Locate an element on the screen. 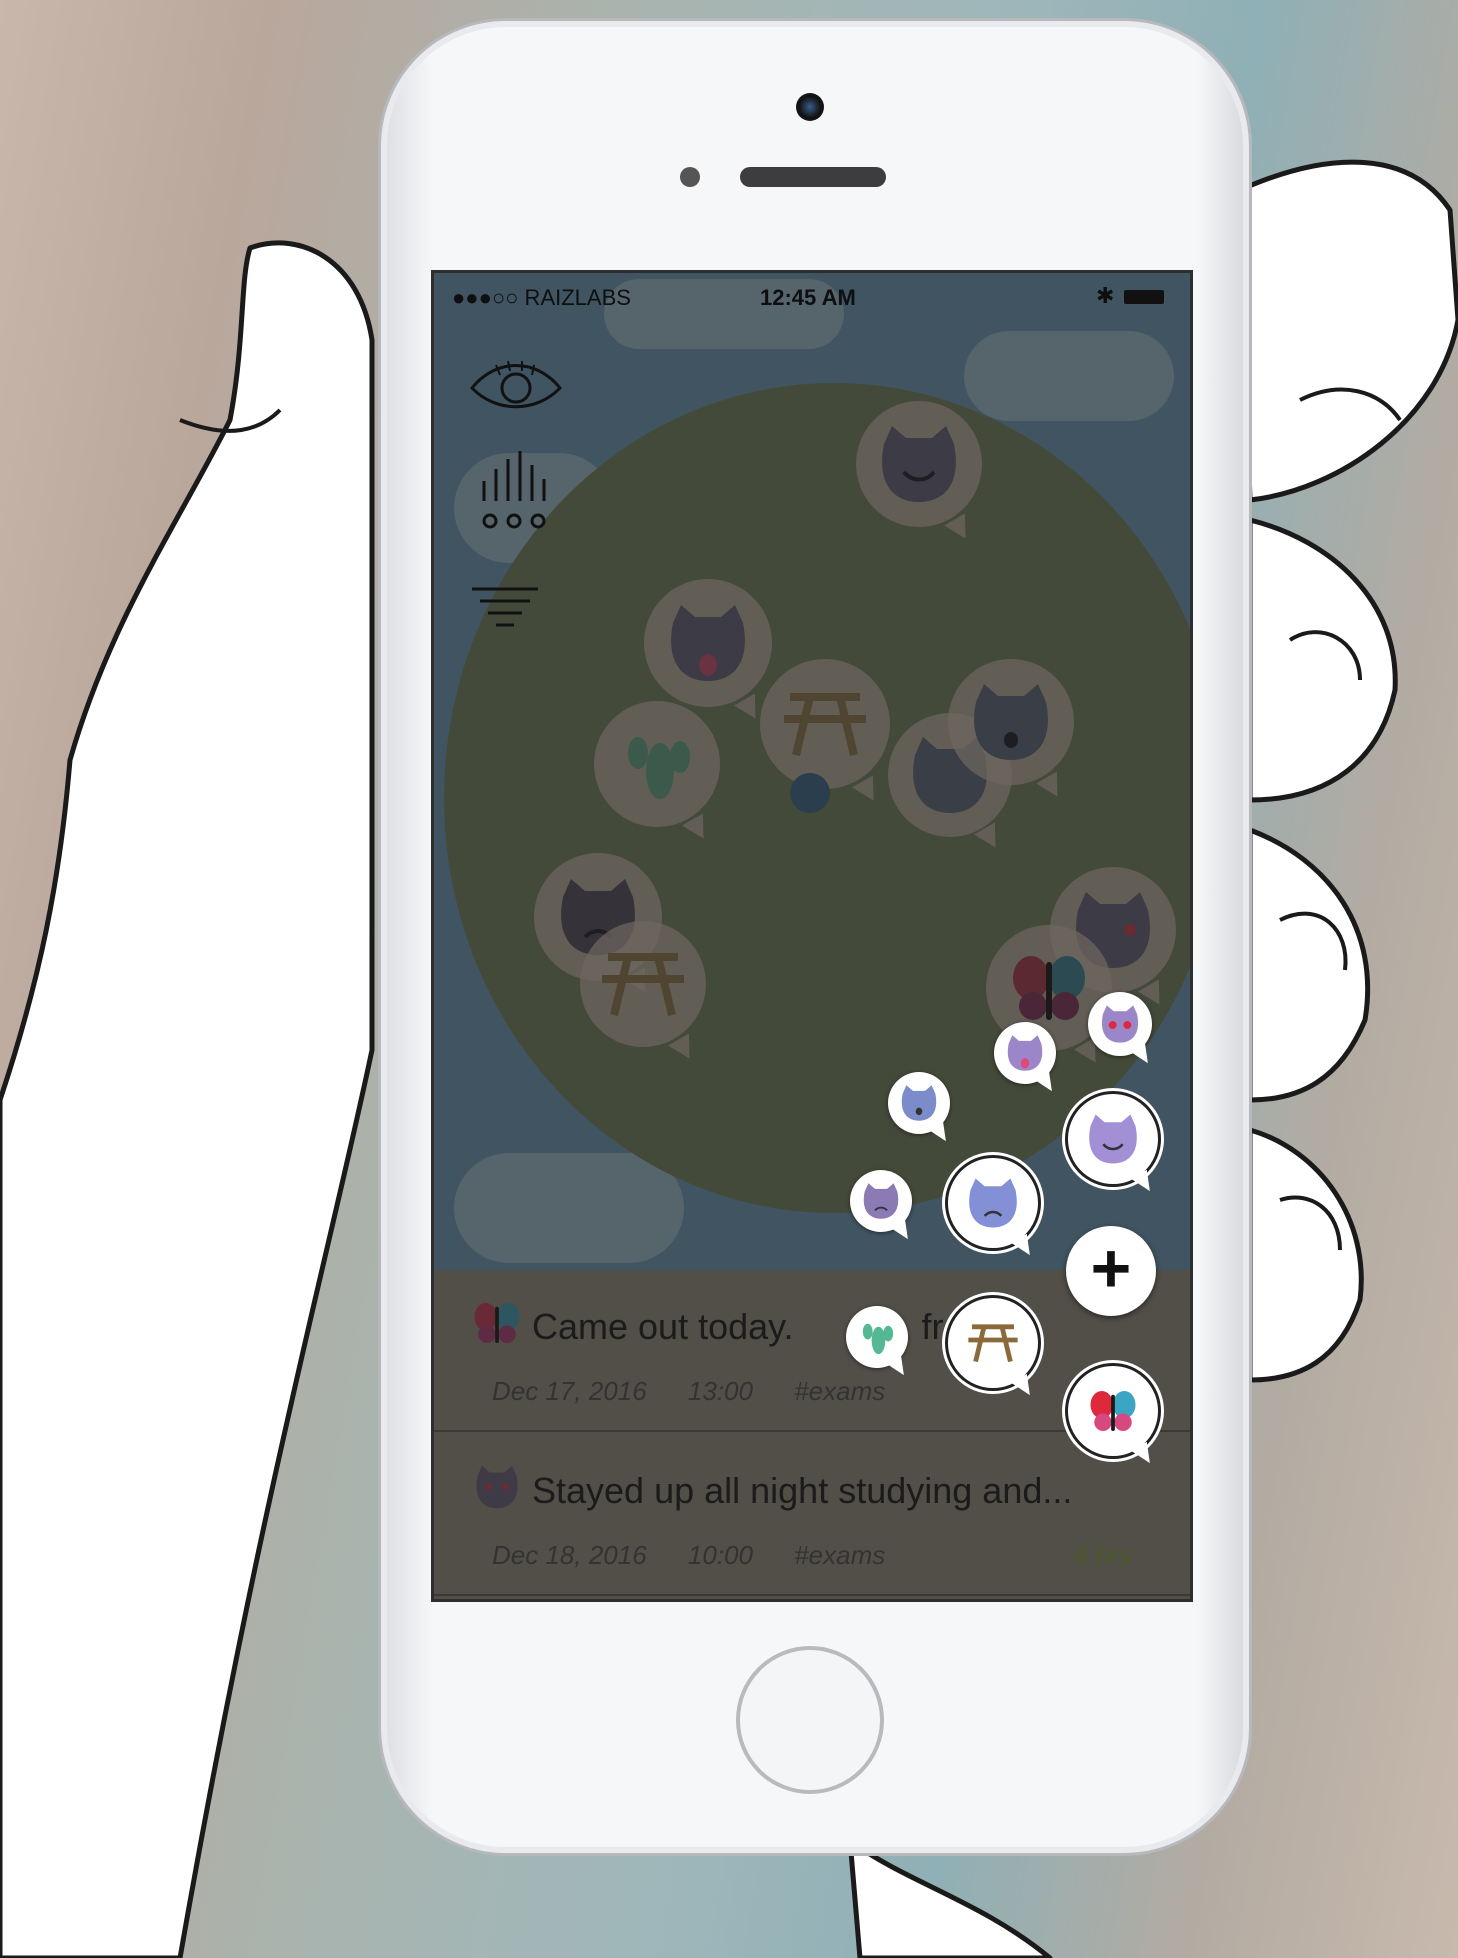 The height and width of the screenshot is (1958, 1458). map-bubble-happy-cat is located at coordinates (919, 464).